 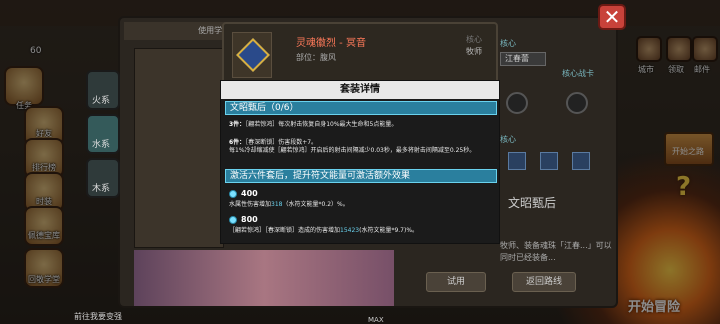 I want to click on bonus-6-tag: 6件：, so click(x=237, y=142).